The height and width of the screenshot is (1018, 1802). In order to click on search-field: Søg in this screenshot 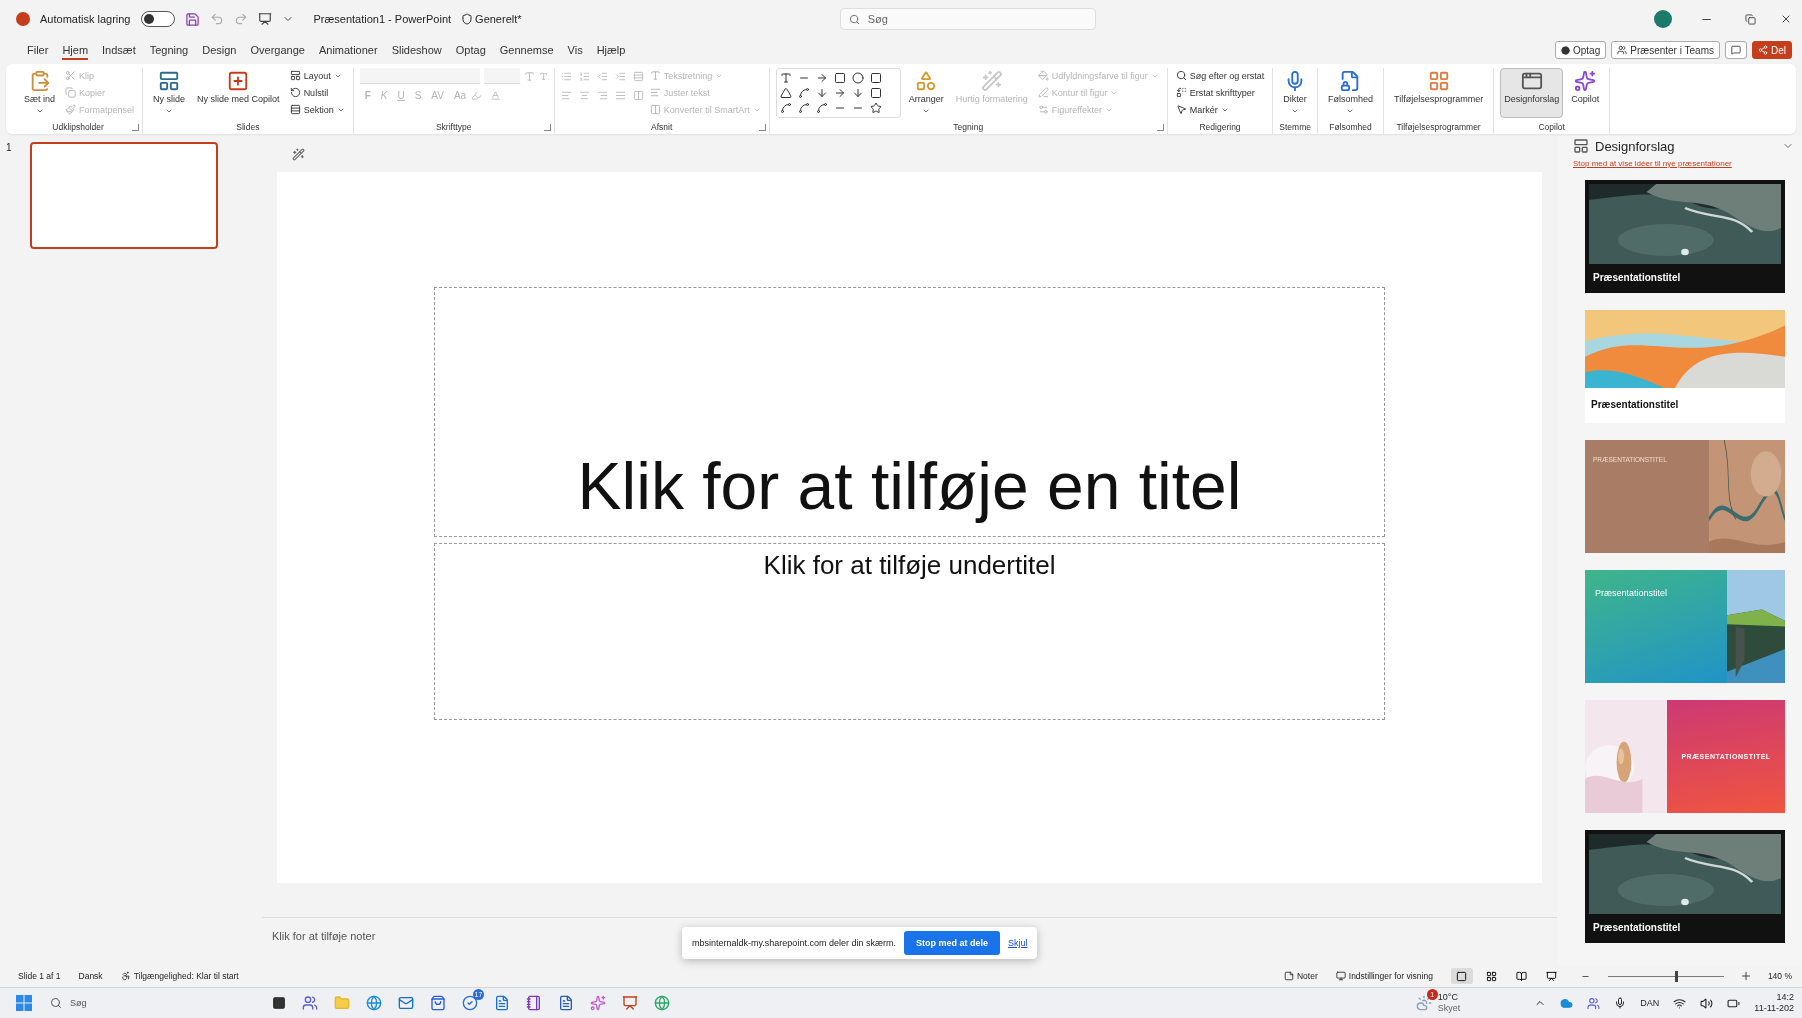, I will do `click(967, 19)`.